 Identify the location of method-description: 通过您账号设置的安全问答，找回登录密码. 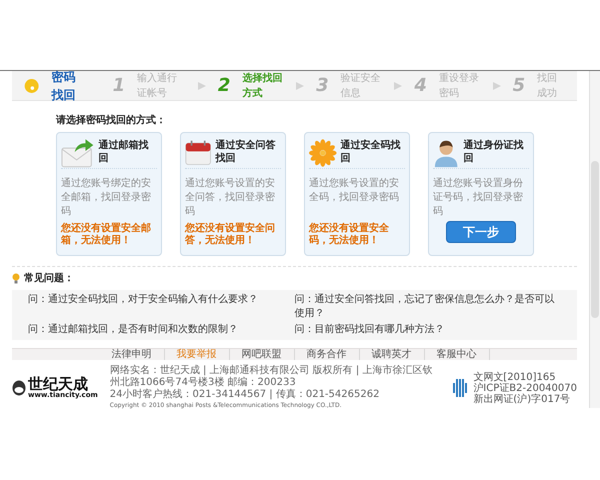
(230, 198).